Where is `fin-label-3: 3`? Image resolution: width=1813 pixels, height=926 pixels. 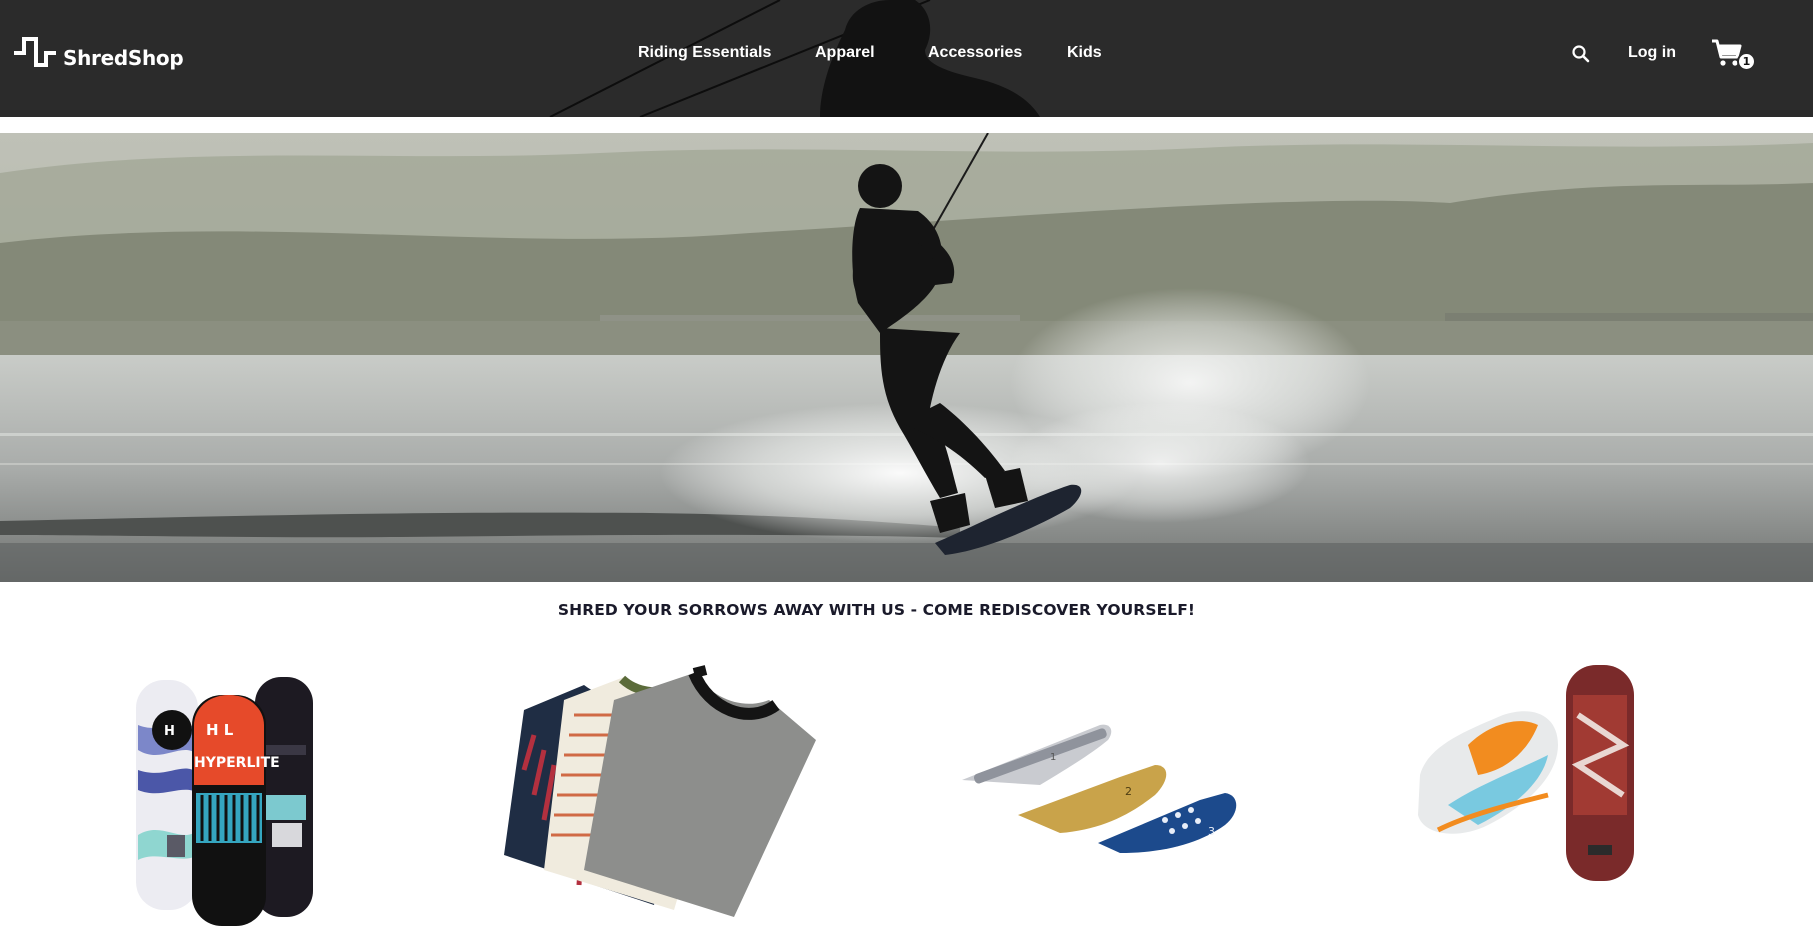 fin-label-3: 3 is located at coordinates (1211, 831).